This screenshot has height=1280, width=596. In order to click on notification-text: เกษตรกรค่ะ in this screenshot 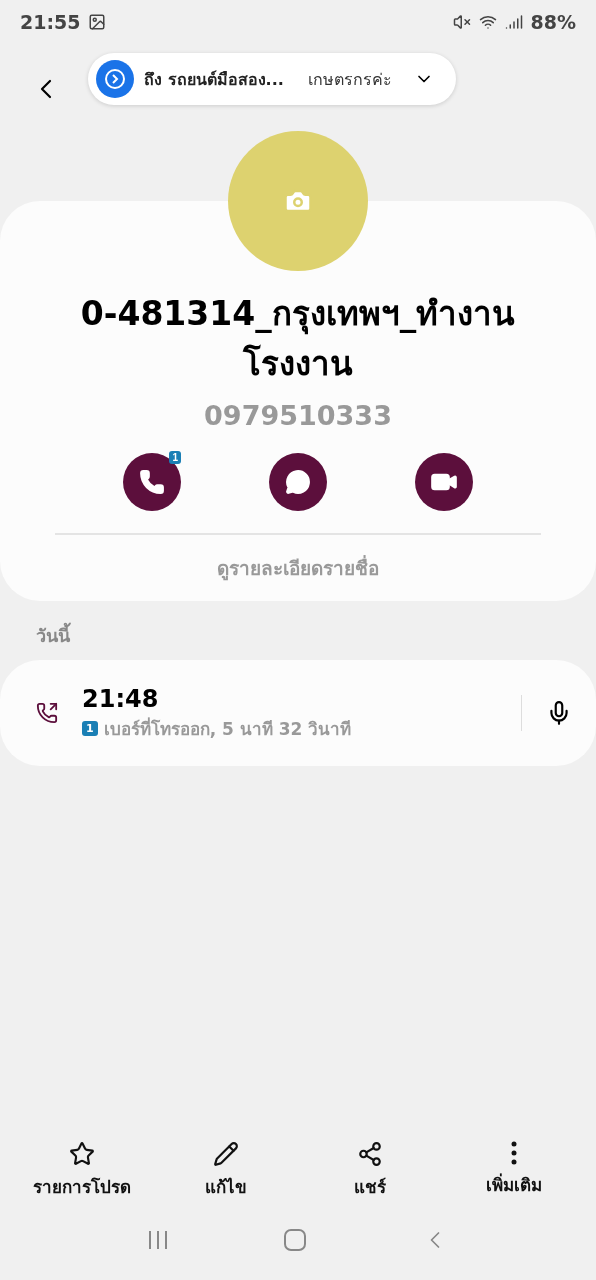, I will do `click(349, 79)`.